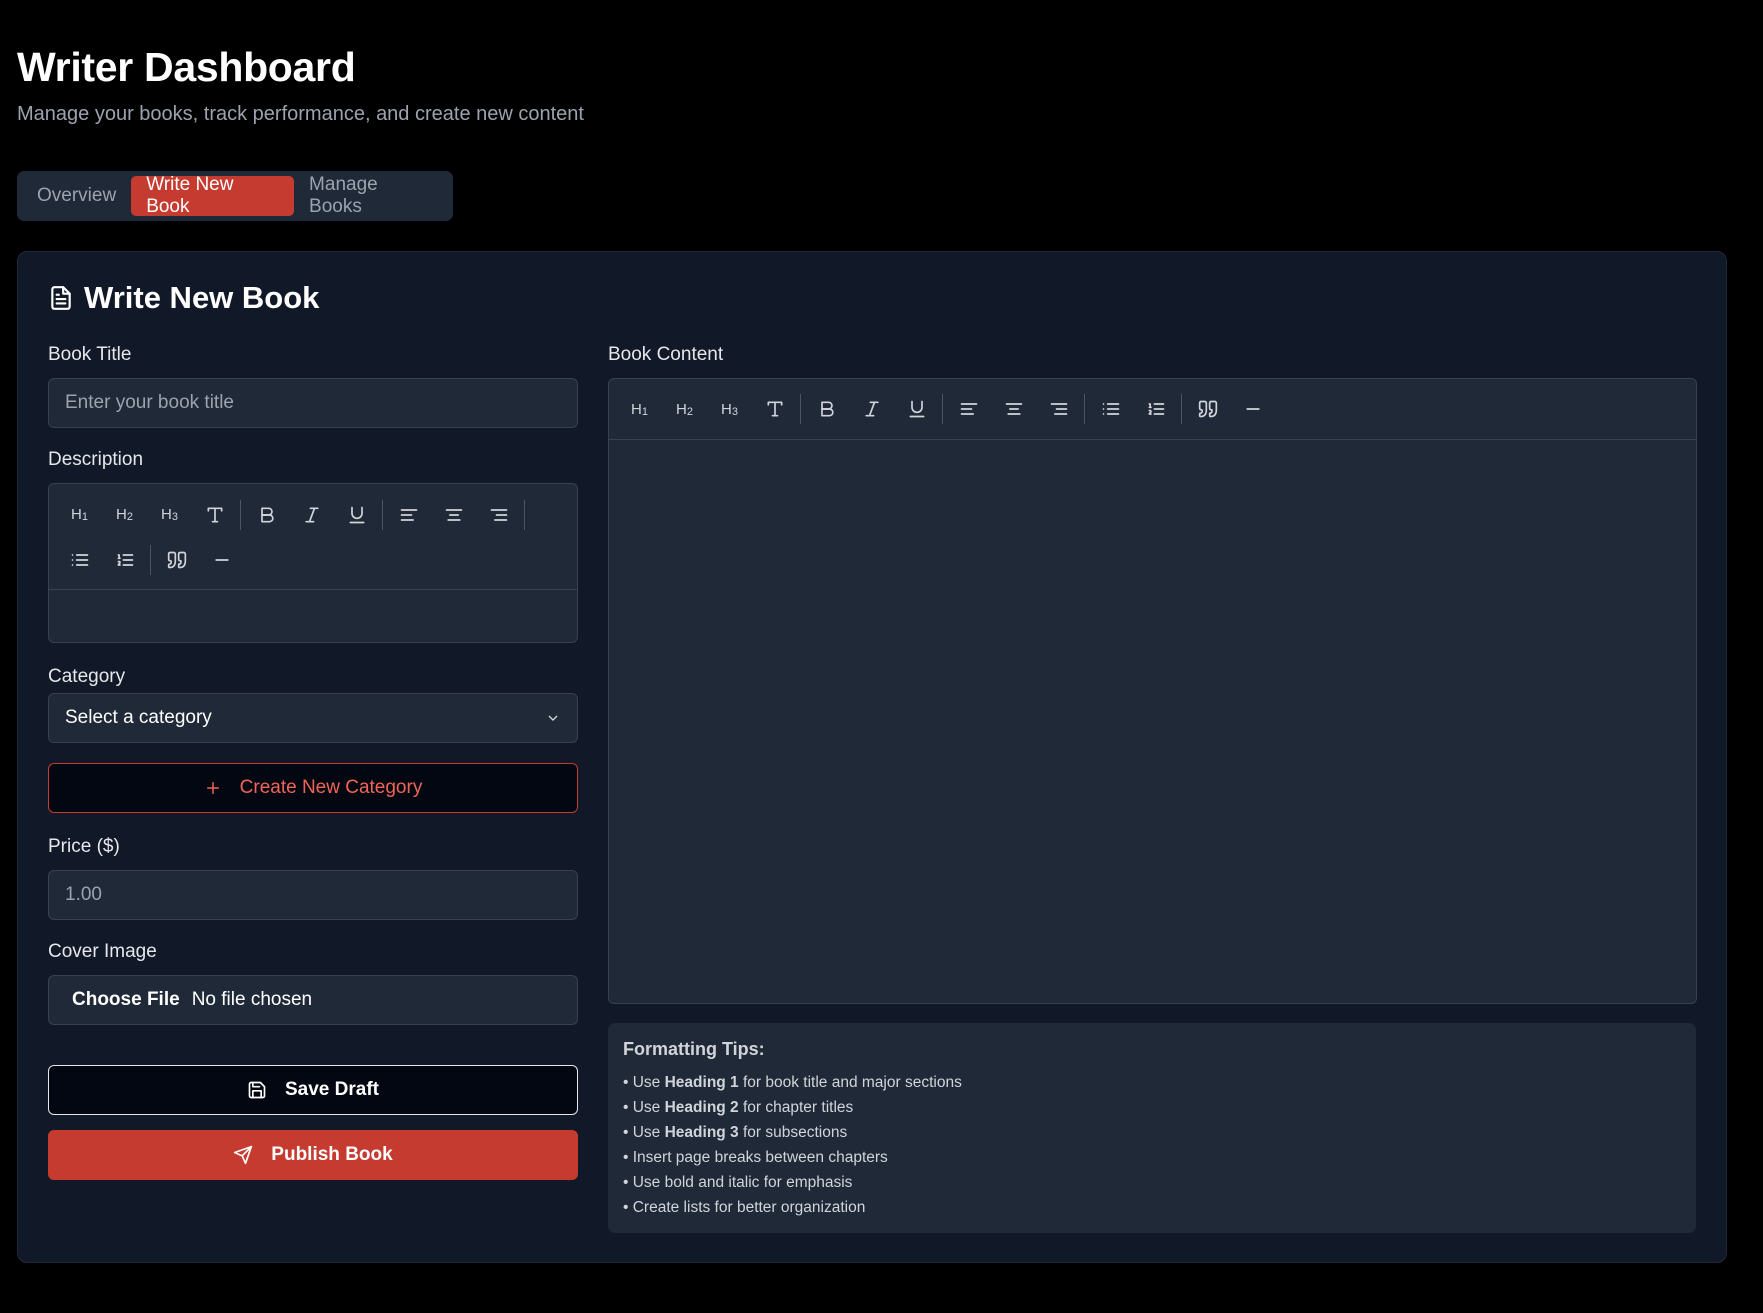  Describe the element at coordinates (87, 676) in the screenshot. I see `category-label: Category` at that location.